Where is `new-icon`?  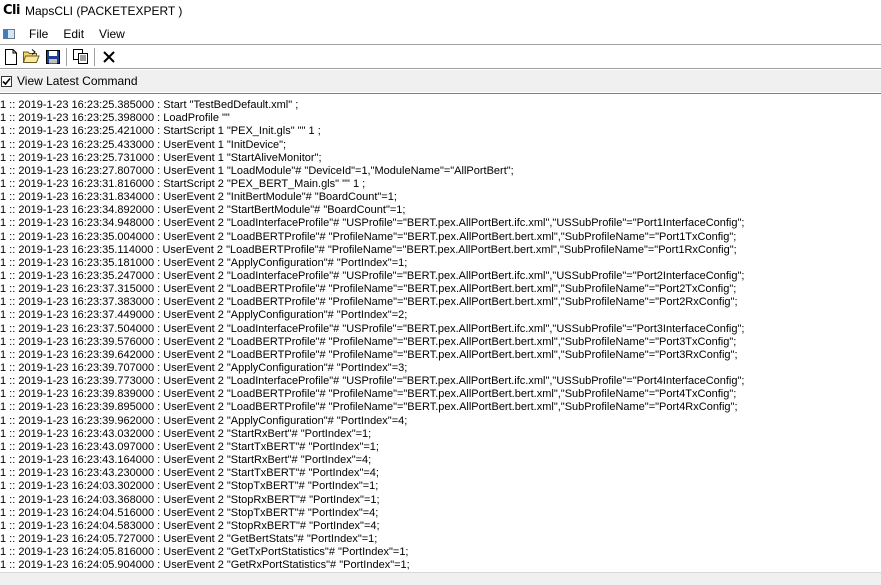 new-icon is located at coordinates (10, 57).